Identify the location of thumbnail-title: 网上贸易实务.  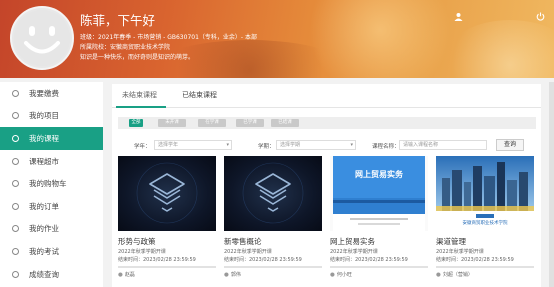
(379, 174).